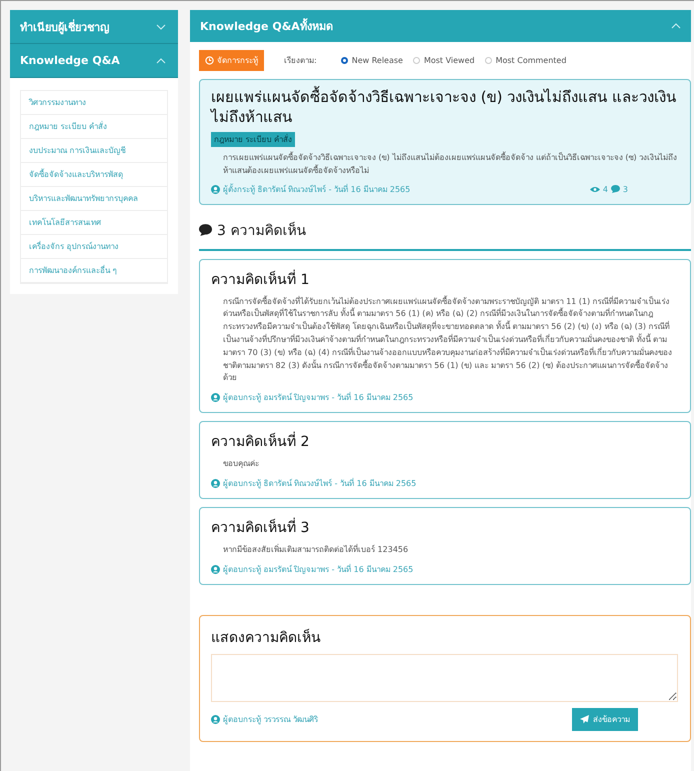 The height and width of the screenshot is (771, 694). Describe the element at coordinates (94, 103) in the screenshot. I see `category-link: วิศวกรรมงานทาง` at that location.